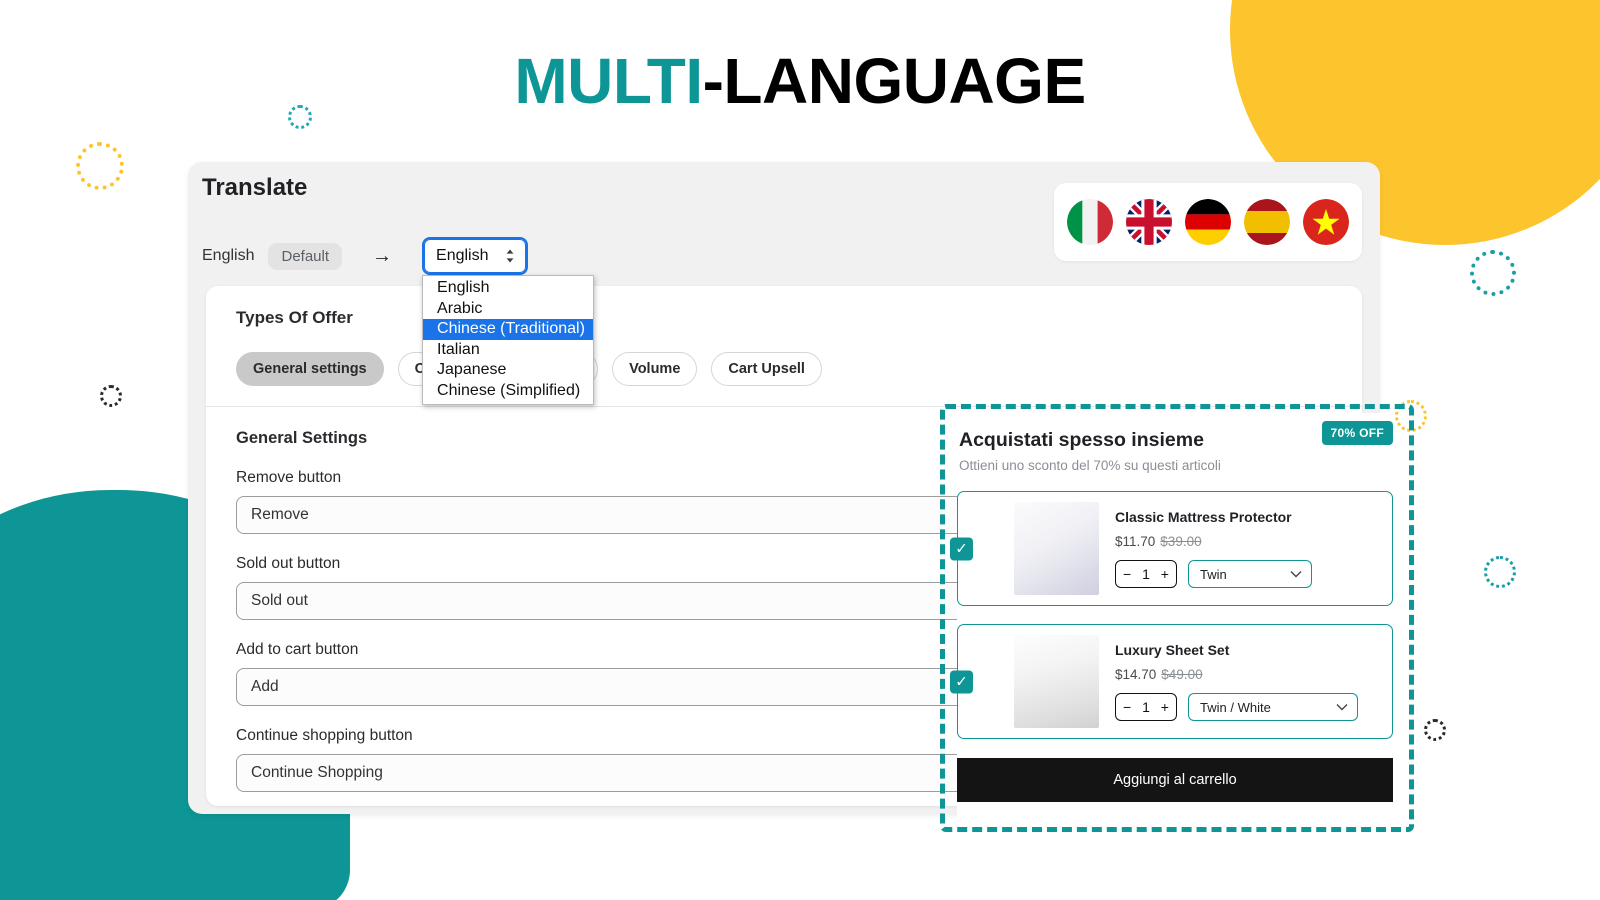  What do you see at coordinates (1435, 730) in the screenshot?
I see `dotted-circle-dark-right` at bounding box center [1435, 730].